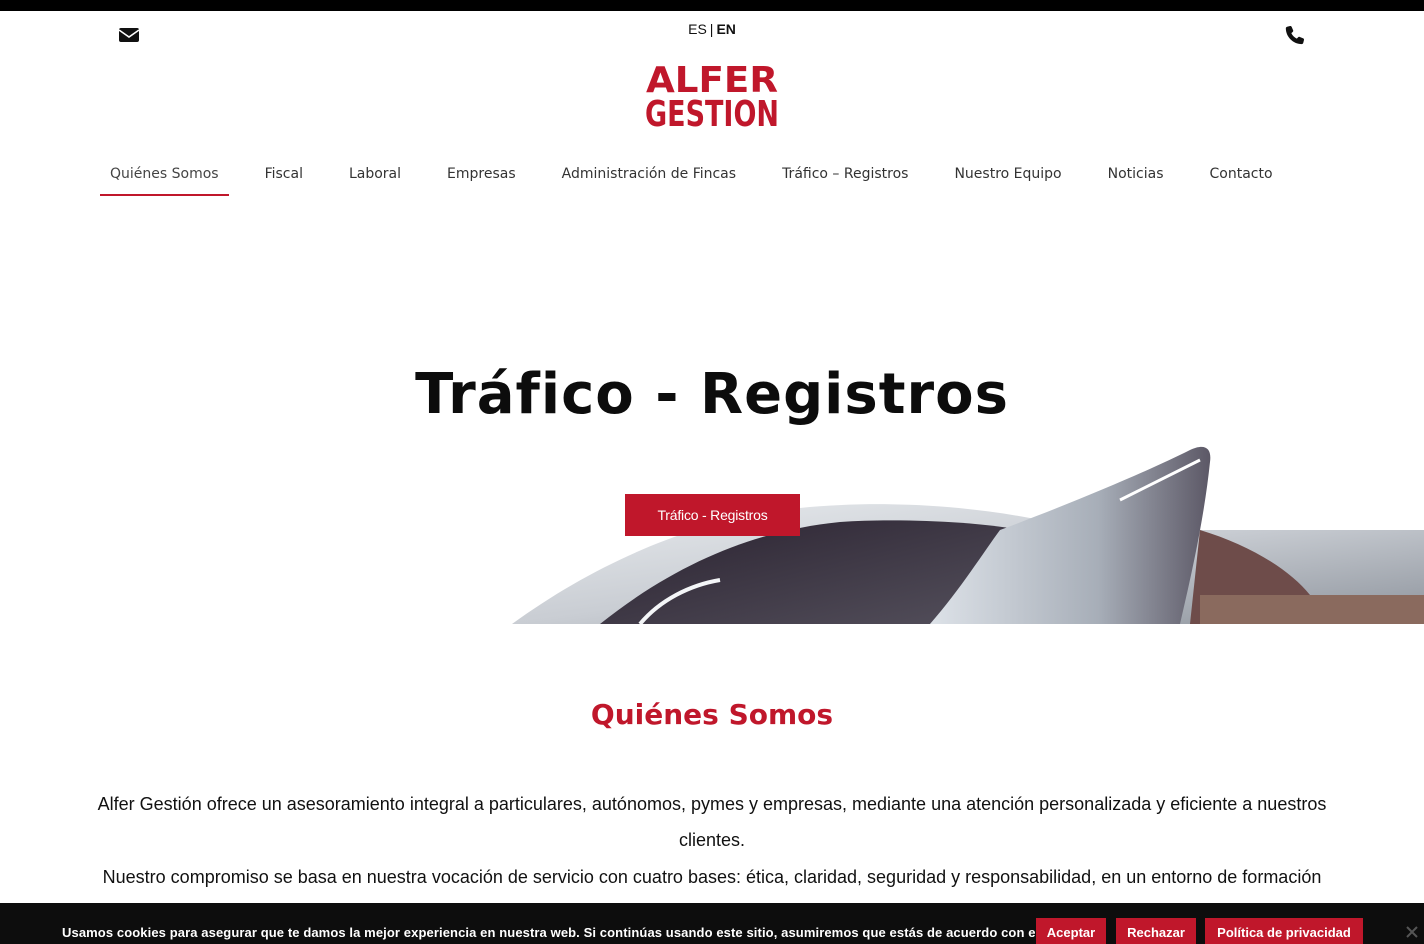  Describe the element at coordinates (1284, 931) in the screenshot. I see `privacy-policy-button: Política de privacidad` at that location.